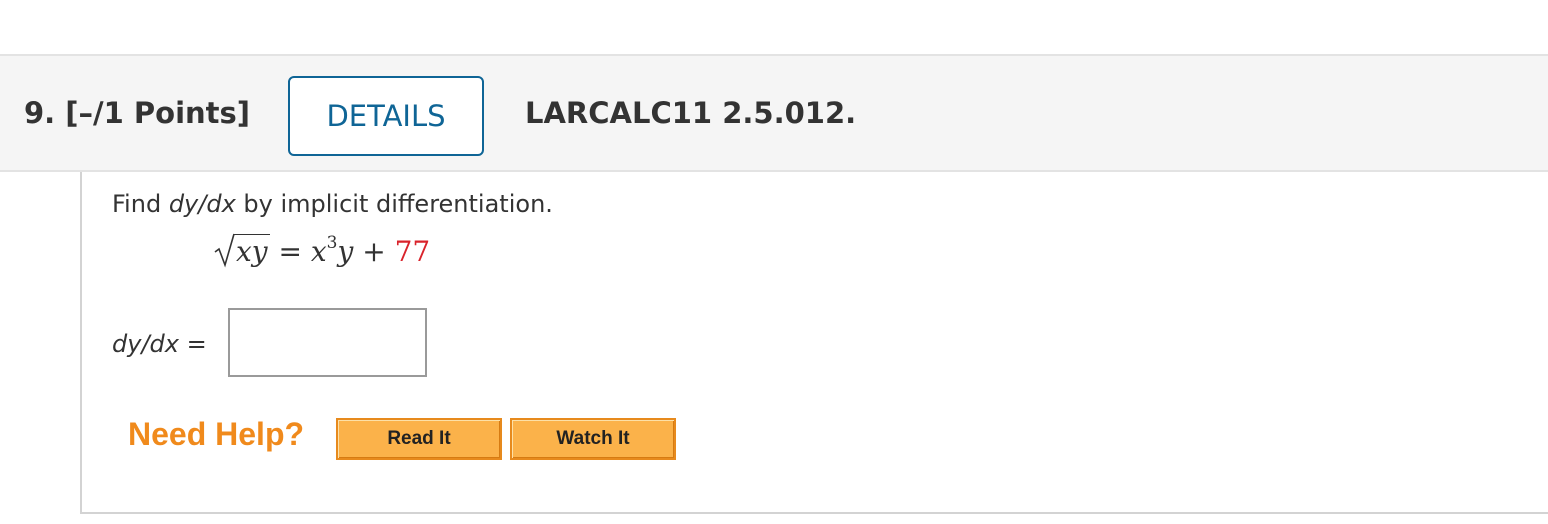  I want to click on square-root: xy, so click(242, 250).